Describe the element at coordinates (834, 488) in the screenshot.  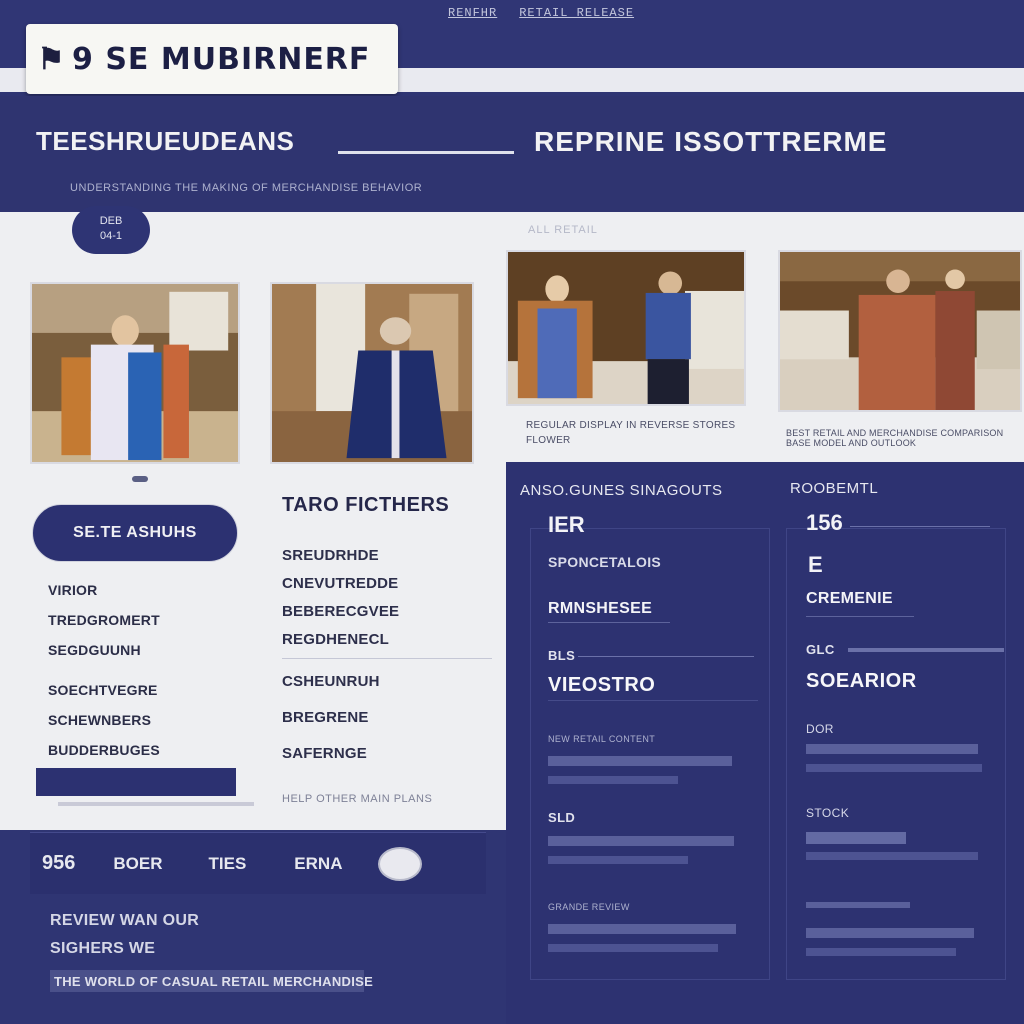
I see `column-b-heading: ROOBEMTL` at that location.